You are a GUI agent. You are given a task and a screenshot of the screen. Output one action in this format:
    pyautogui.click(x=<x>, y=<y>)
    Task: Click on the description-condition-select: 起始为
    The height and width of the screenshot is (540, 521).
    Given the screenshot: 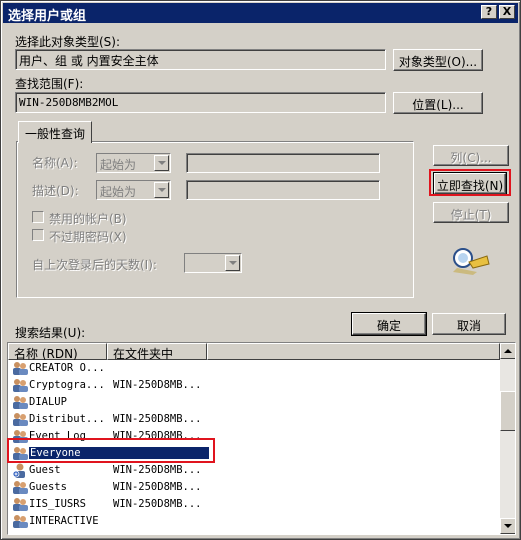 What is the action you would take?
    pyautogui.click(x=133, y=190)
    